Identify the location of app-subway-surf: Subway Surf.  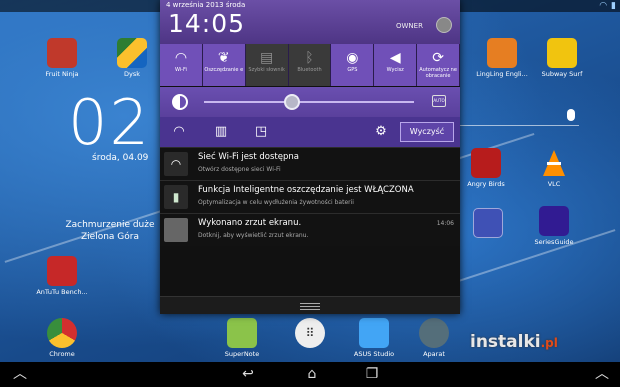
(562, 58).